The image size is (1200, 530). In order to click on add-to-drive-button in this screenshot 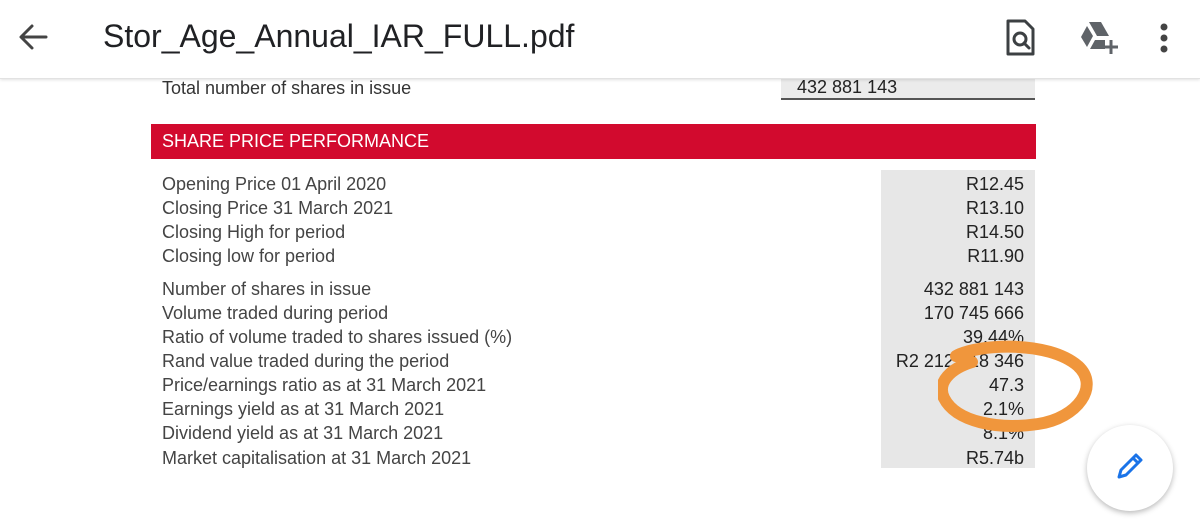, I will do `click(1098, 39)`.